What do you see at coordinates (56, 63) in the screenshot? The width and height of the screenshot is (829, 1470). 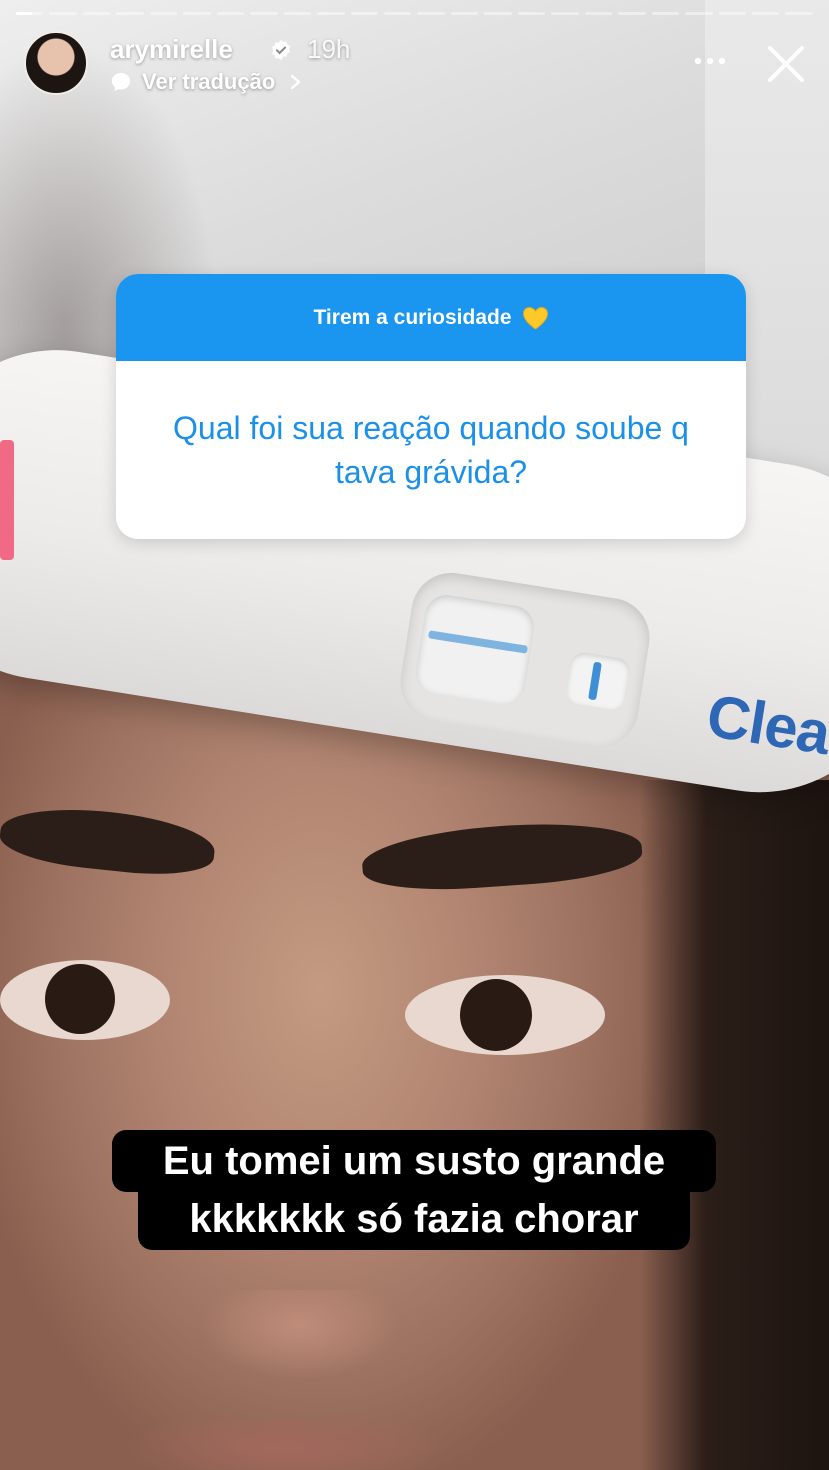 I see `avatar` at bounding box center [56, 63].